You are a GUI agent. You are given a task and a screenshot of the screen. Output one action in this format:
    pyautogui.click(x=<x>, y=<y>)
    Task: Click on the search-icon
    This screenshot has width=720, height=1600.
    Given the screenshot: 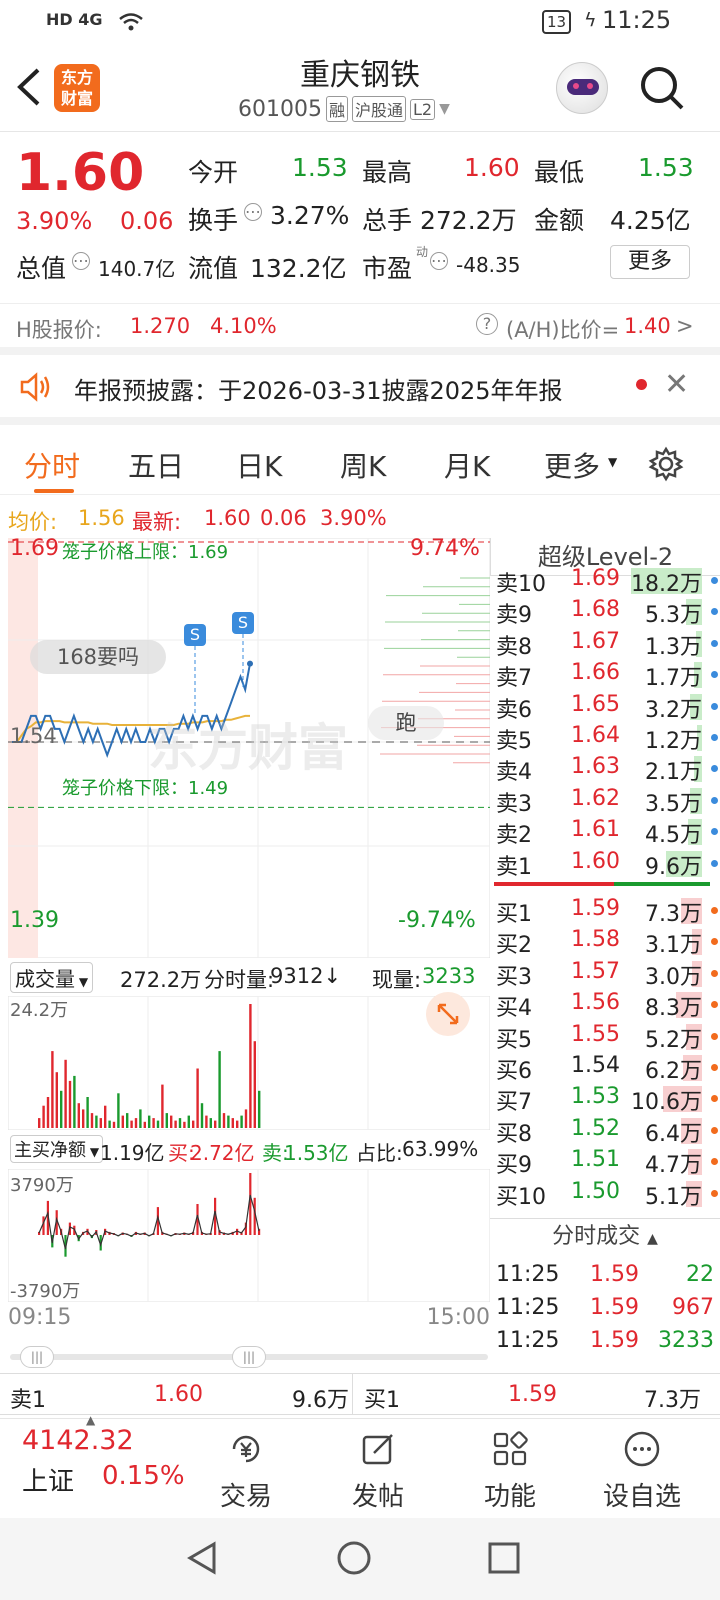 What is the action you would take?
    pyautogui.click(x=662, y=90)
    